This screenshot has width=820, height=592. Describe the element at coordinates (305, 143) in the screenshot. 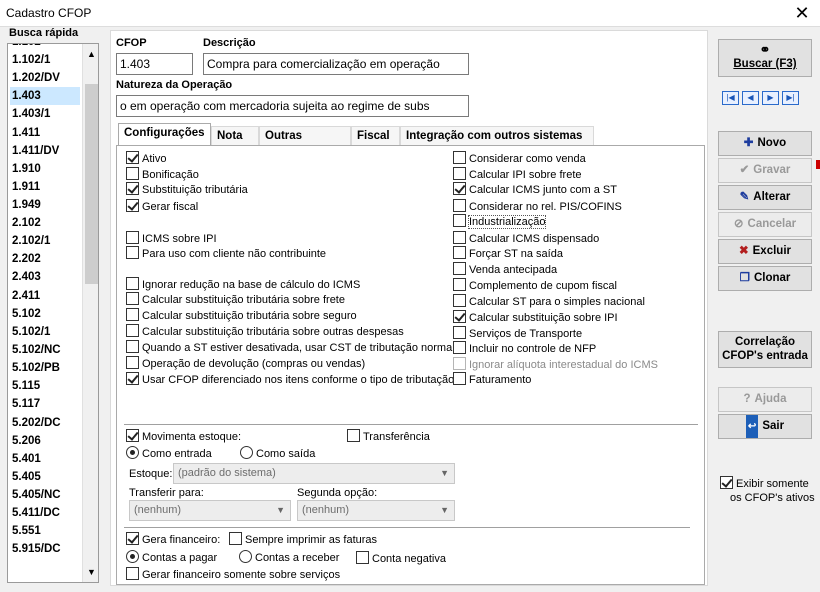

I see `tab-outras-opcoes: Outras opções` at that location.